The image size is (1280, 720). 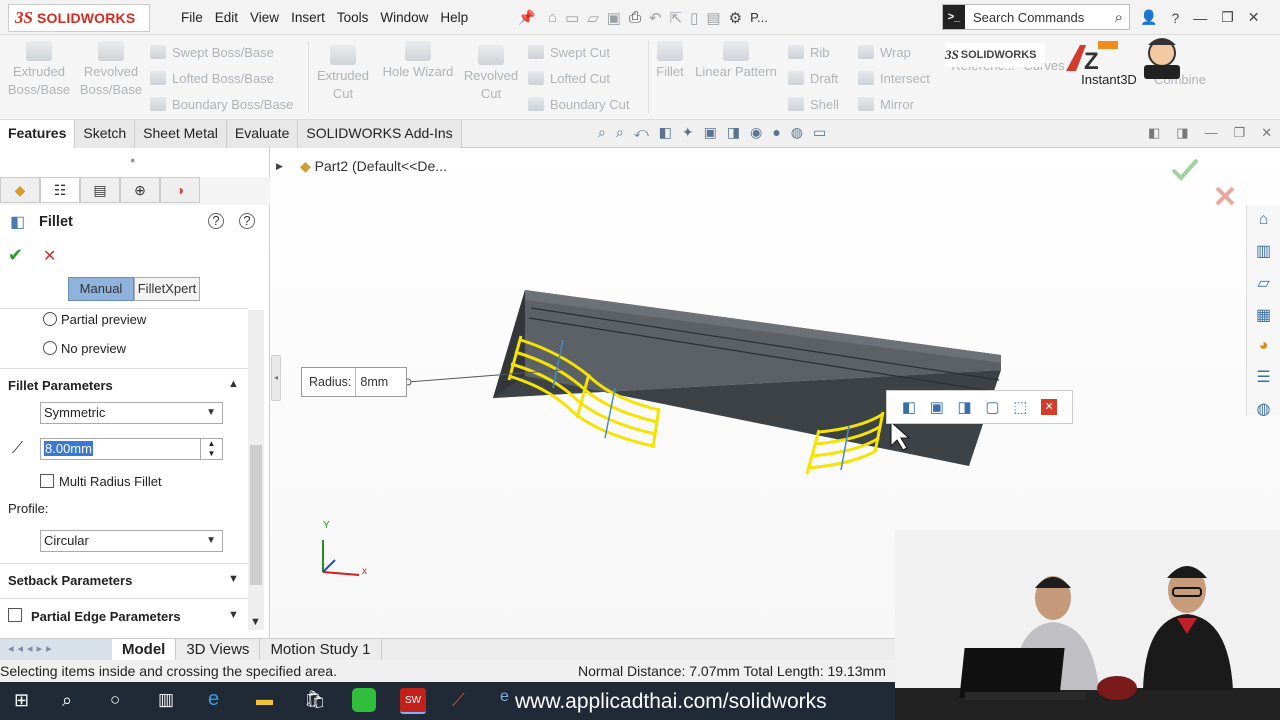 I want to click on print-icon: ⎙, so click(x=635, y=17).